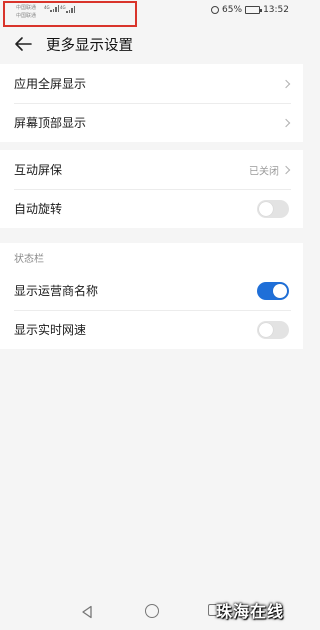 Image resolution: width=320 pixels, height=630 pixels. What do you see at coordinates (152, 611) in the screenshot?
I see `nav-home-icon` at bounding box center [152, 611].